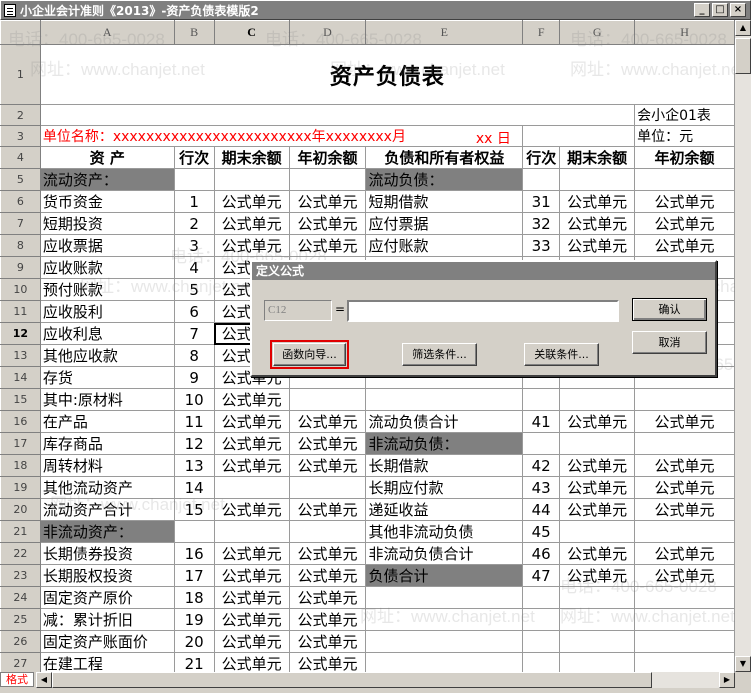  Describe the element at coordinates (20, 32) in the screenshot. I see `select-all-corner` at that location.